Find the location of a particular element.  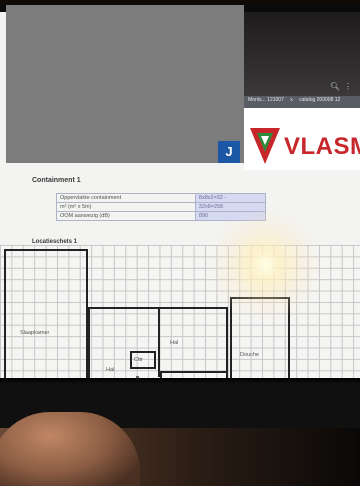

tab-labels: Monts... 121007 x catalog 200008 12 is located at coordinates (296, 100).